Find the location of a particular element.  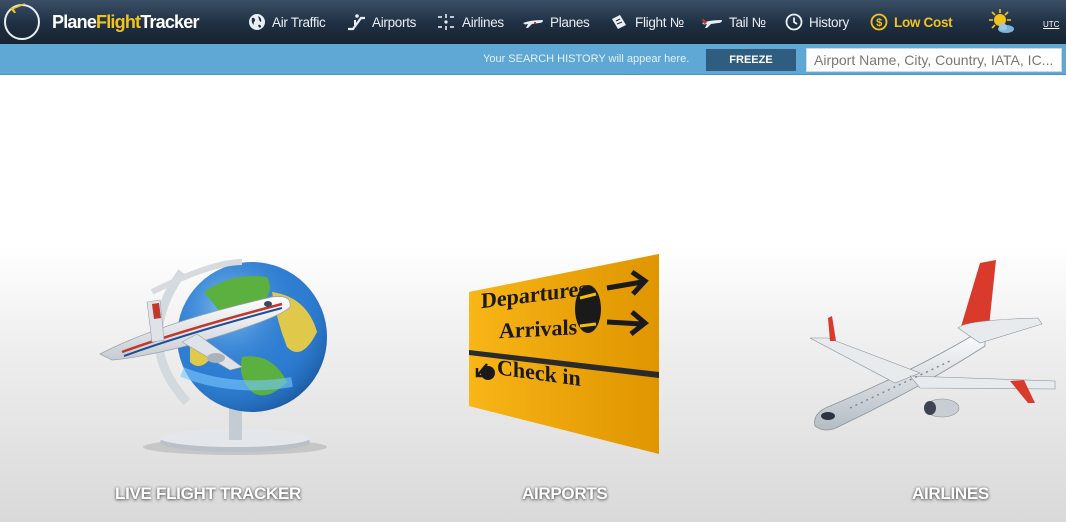

logo-plane-icon is located at coordinates (17, 8).